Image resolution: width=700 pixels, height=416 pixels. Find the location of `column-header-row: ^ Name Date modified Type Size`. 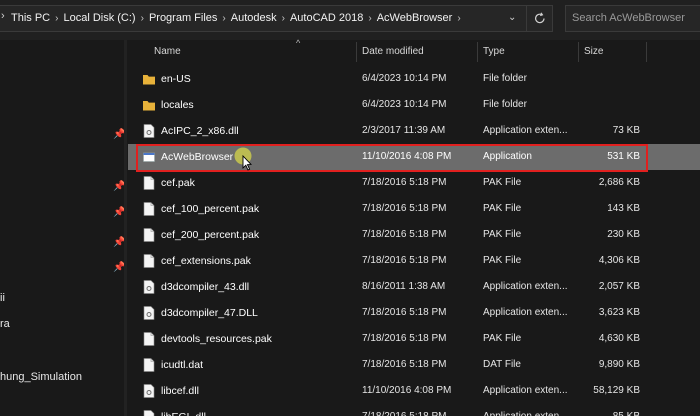

column-header-row: ^ Name Date modified Type Size is located at coordinates (414, 51).